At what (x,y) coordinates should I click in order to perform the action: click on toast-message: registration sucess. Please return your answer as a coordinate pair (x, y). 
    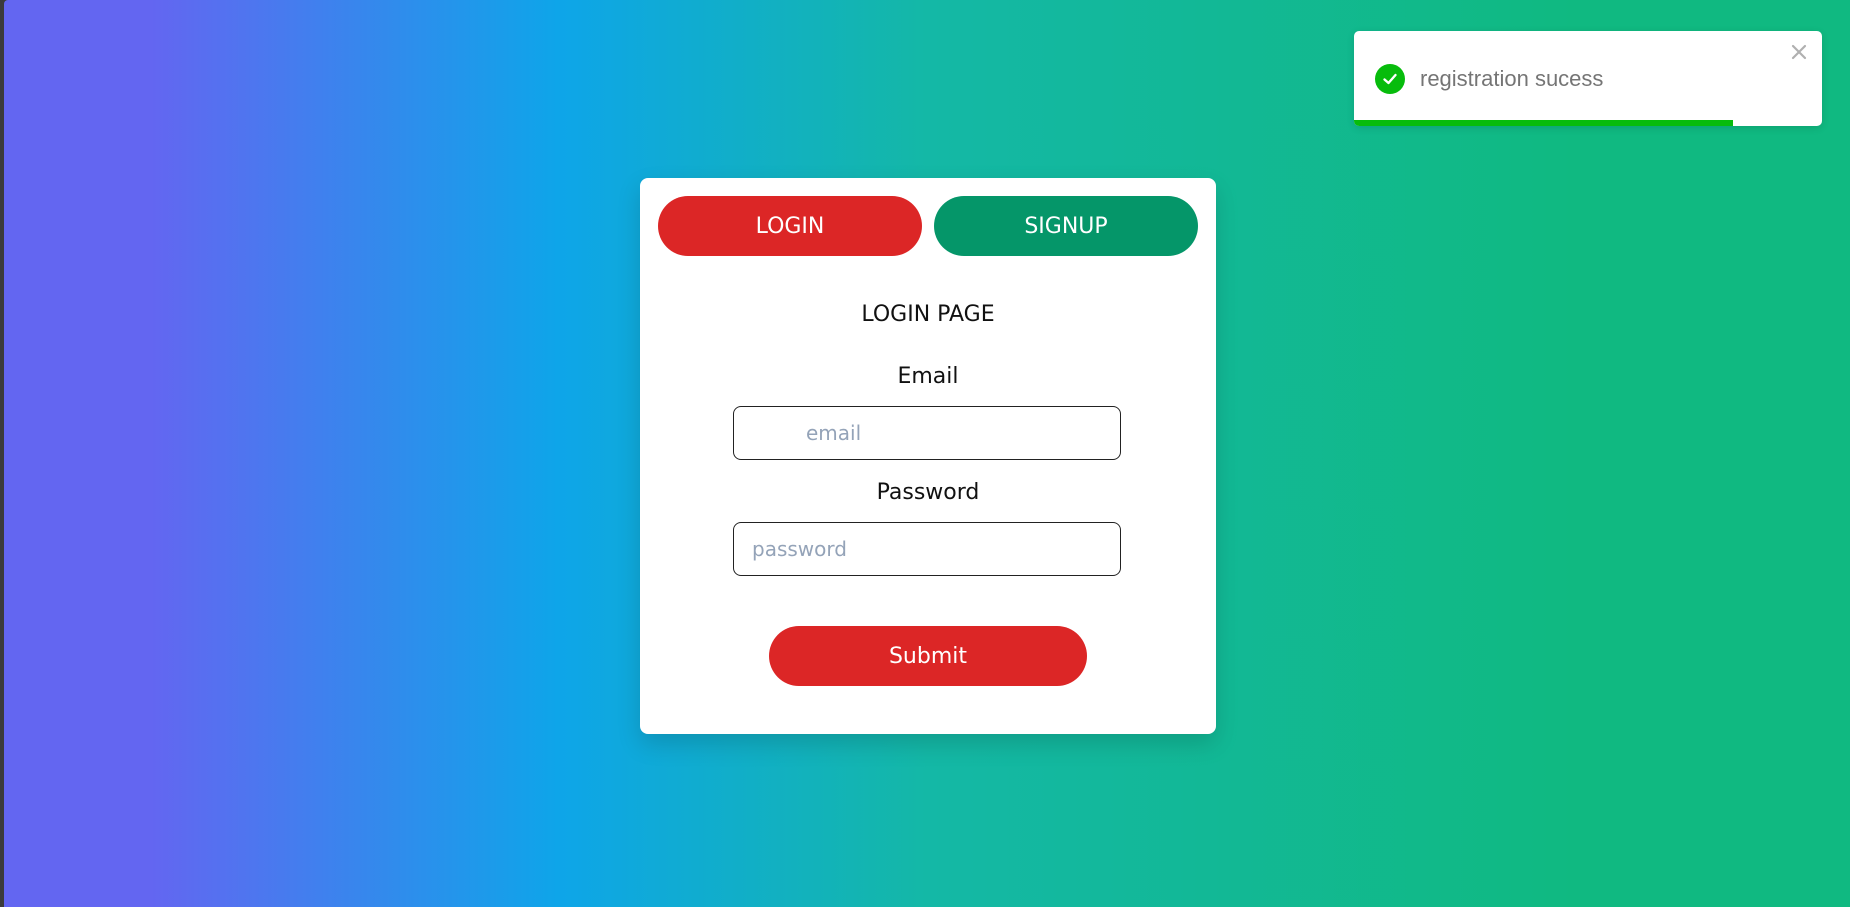
    Looking at the image, I should click on (1512, 78).